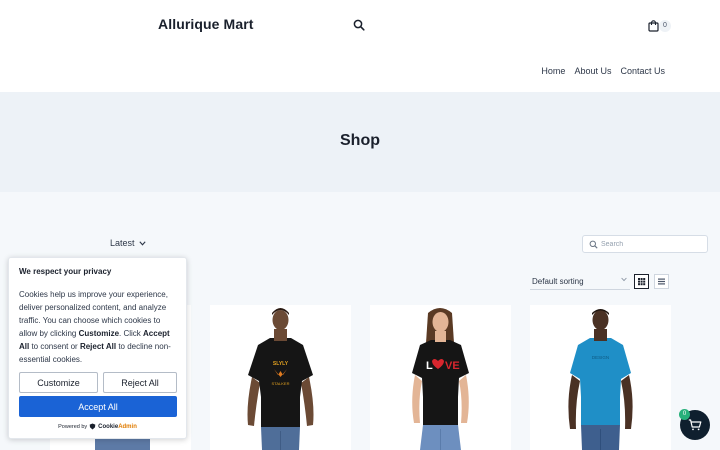 The width and height of the screenshot is (720, 450). I want to click on product-card: SLYLY STALKER, so click(280, 377).